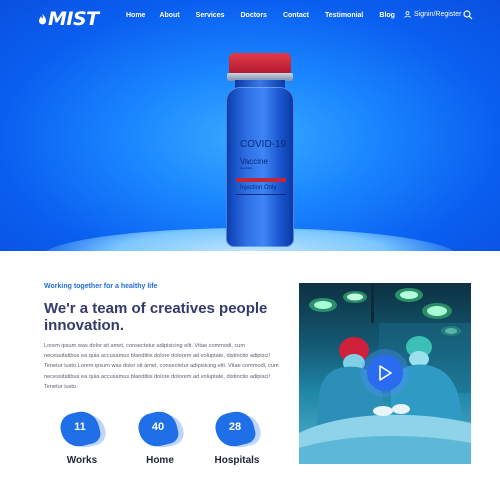  I want to click on play-button, so click(385, 373).